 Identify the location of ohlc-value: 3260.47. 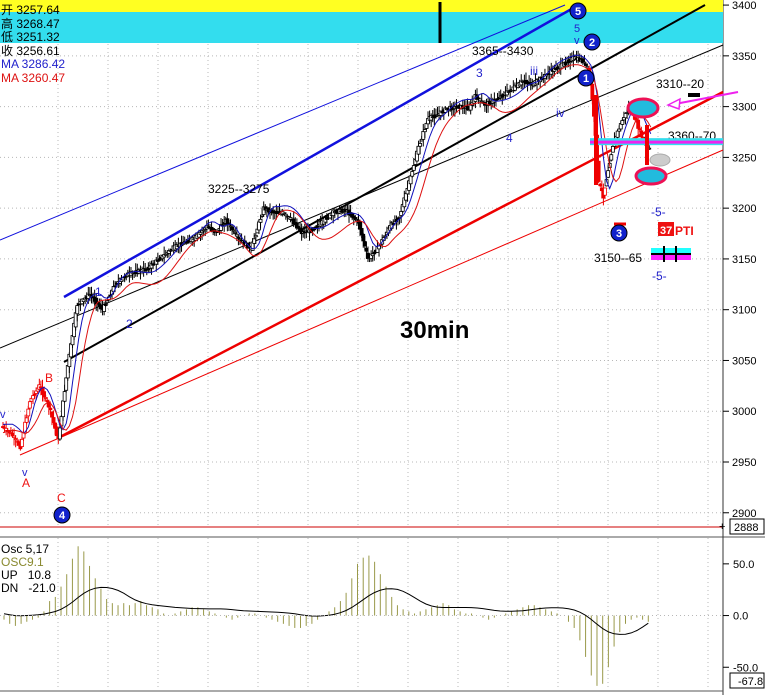
(42, 77).